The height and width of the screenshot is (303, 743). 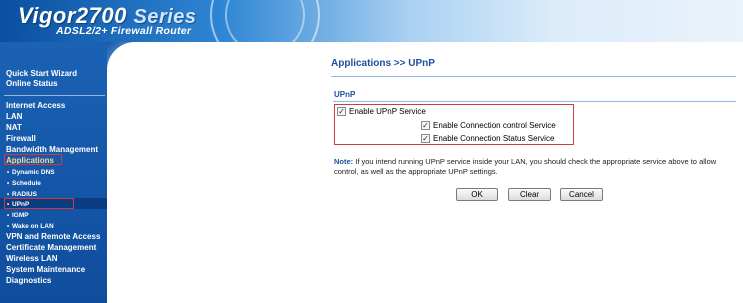 I want to click on sidebar-item-certificate-management: Certificate Management, so click(x=51, y=248).